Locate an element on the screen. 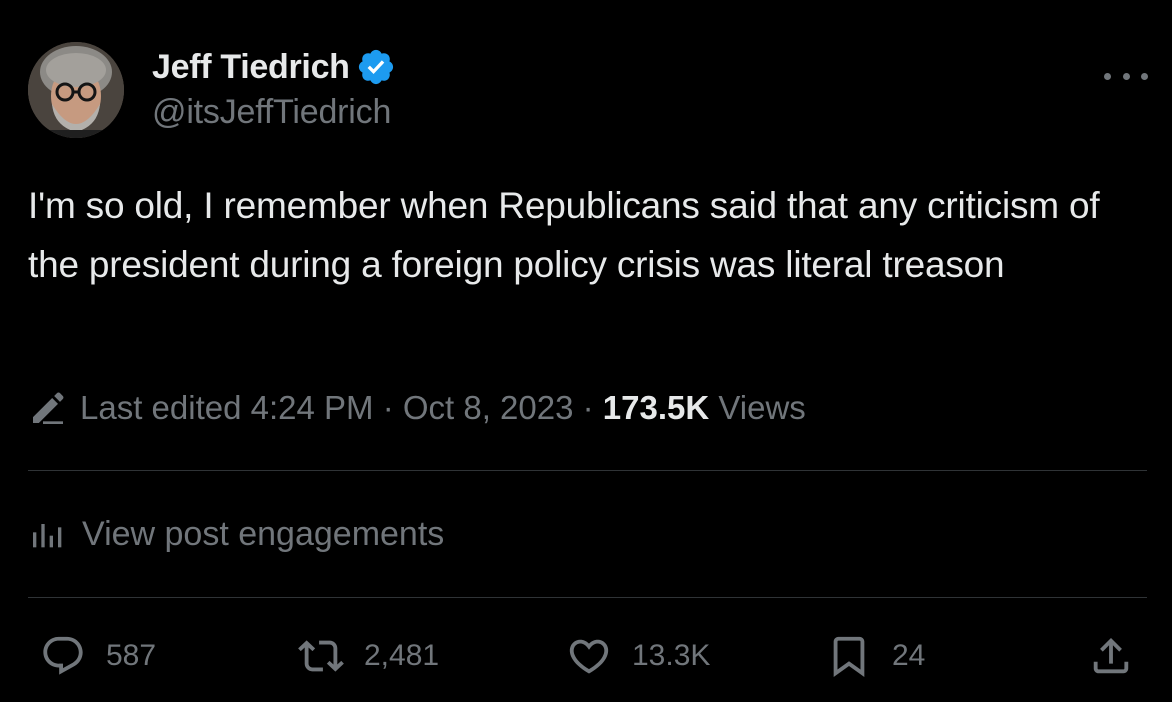 The width and height of the screenshot is (1172, 702). reply-icon is located at coordinates (63, 655).